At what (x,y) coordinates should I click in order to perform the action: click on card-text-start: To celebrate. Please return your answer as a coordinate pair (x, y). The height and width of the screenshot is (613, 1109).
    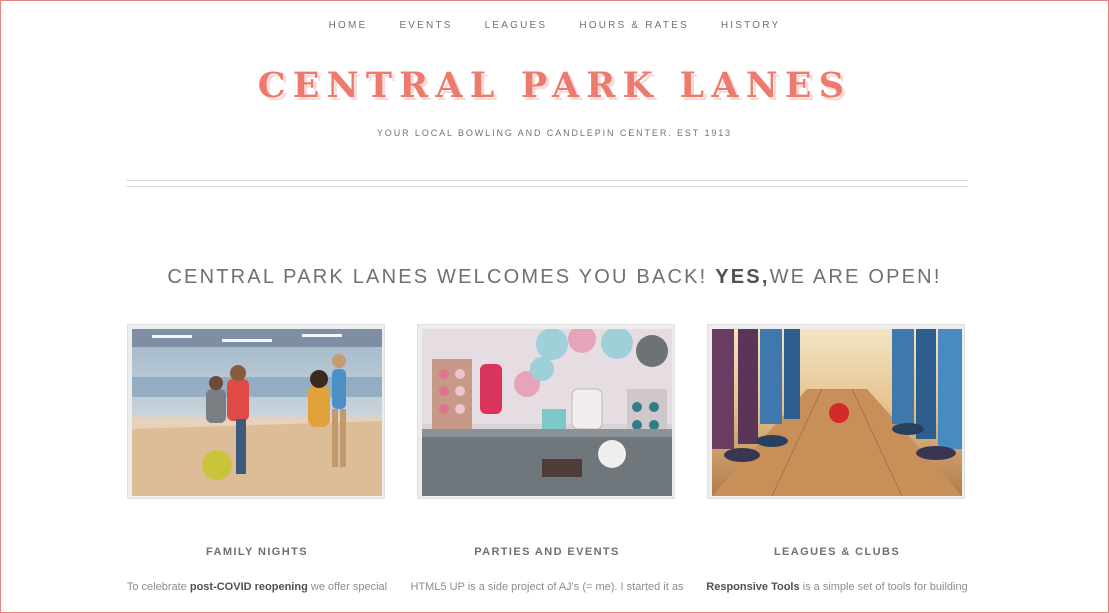
    Looking at the image, I should click on (158, 587).